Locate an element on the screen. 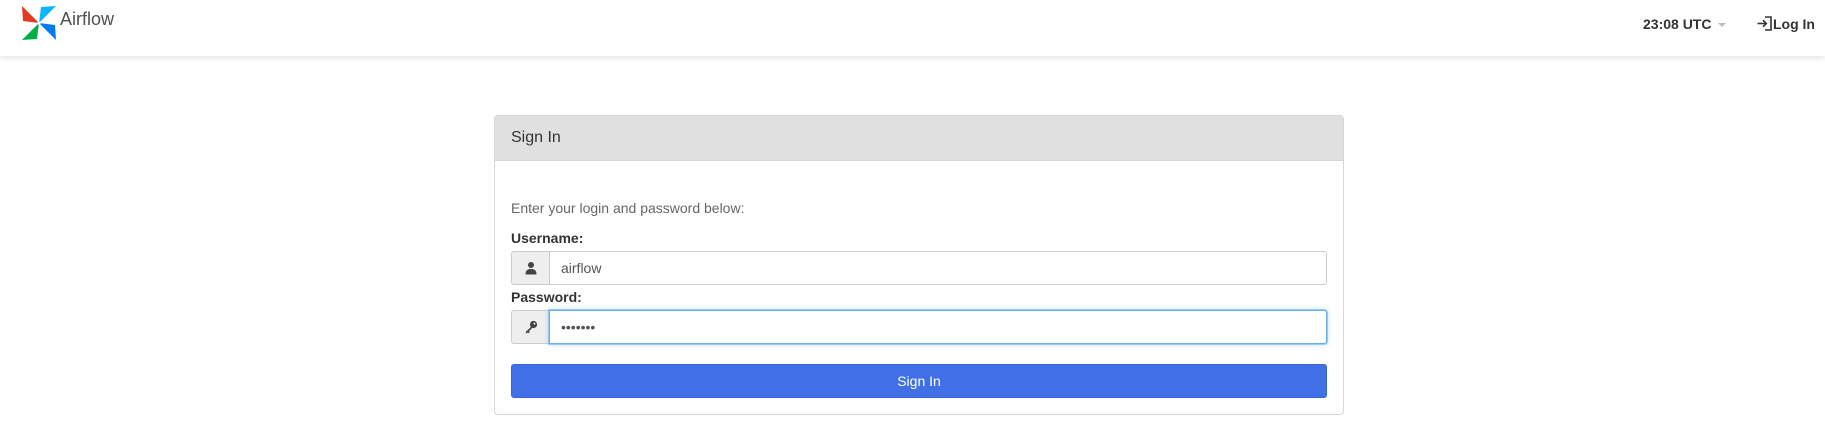 This screenshot has width=1825, height=426. user-icon is located at coordinates (530, 268).